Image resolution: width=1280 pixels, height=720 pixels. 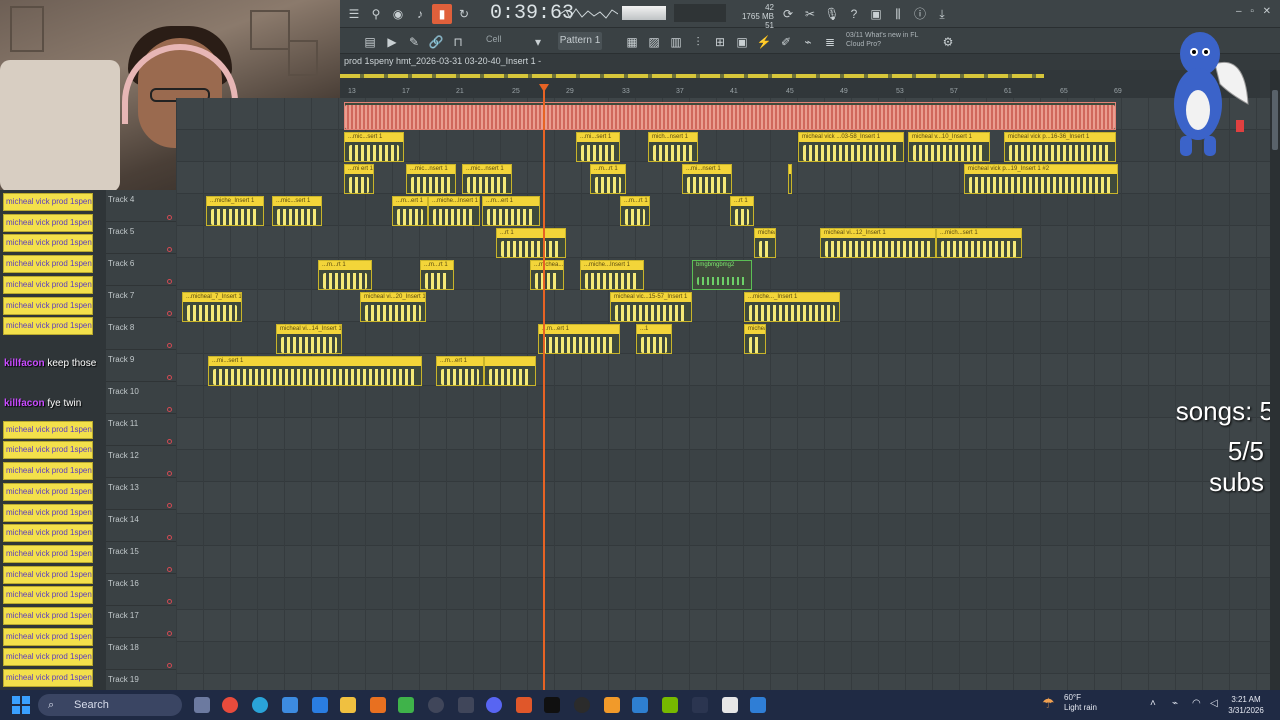 What do you see at coordinates (235, 211) in the screenshot?
I see `audio-clip: ...miche_Insert 1` at bounding box center [235, 211].